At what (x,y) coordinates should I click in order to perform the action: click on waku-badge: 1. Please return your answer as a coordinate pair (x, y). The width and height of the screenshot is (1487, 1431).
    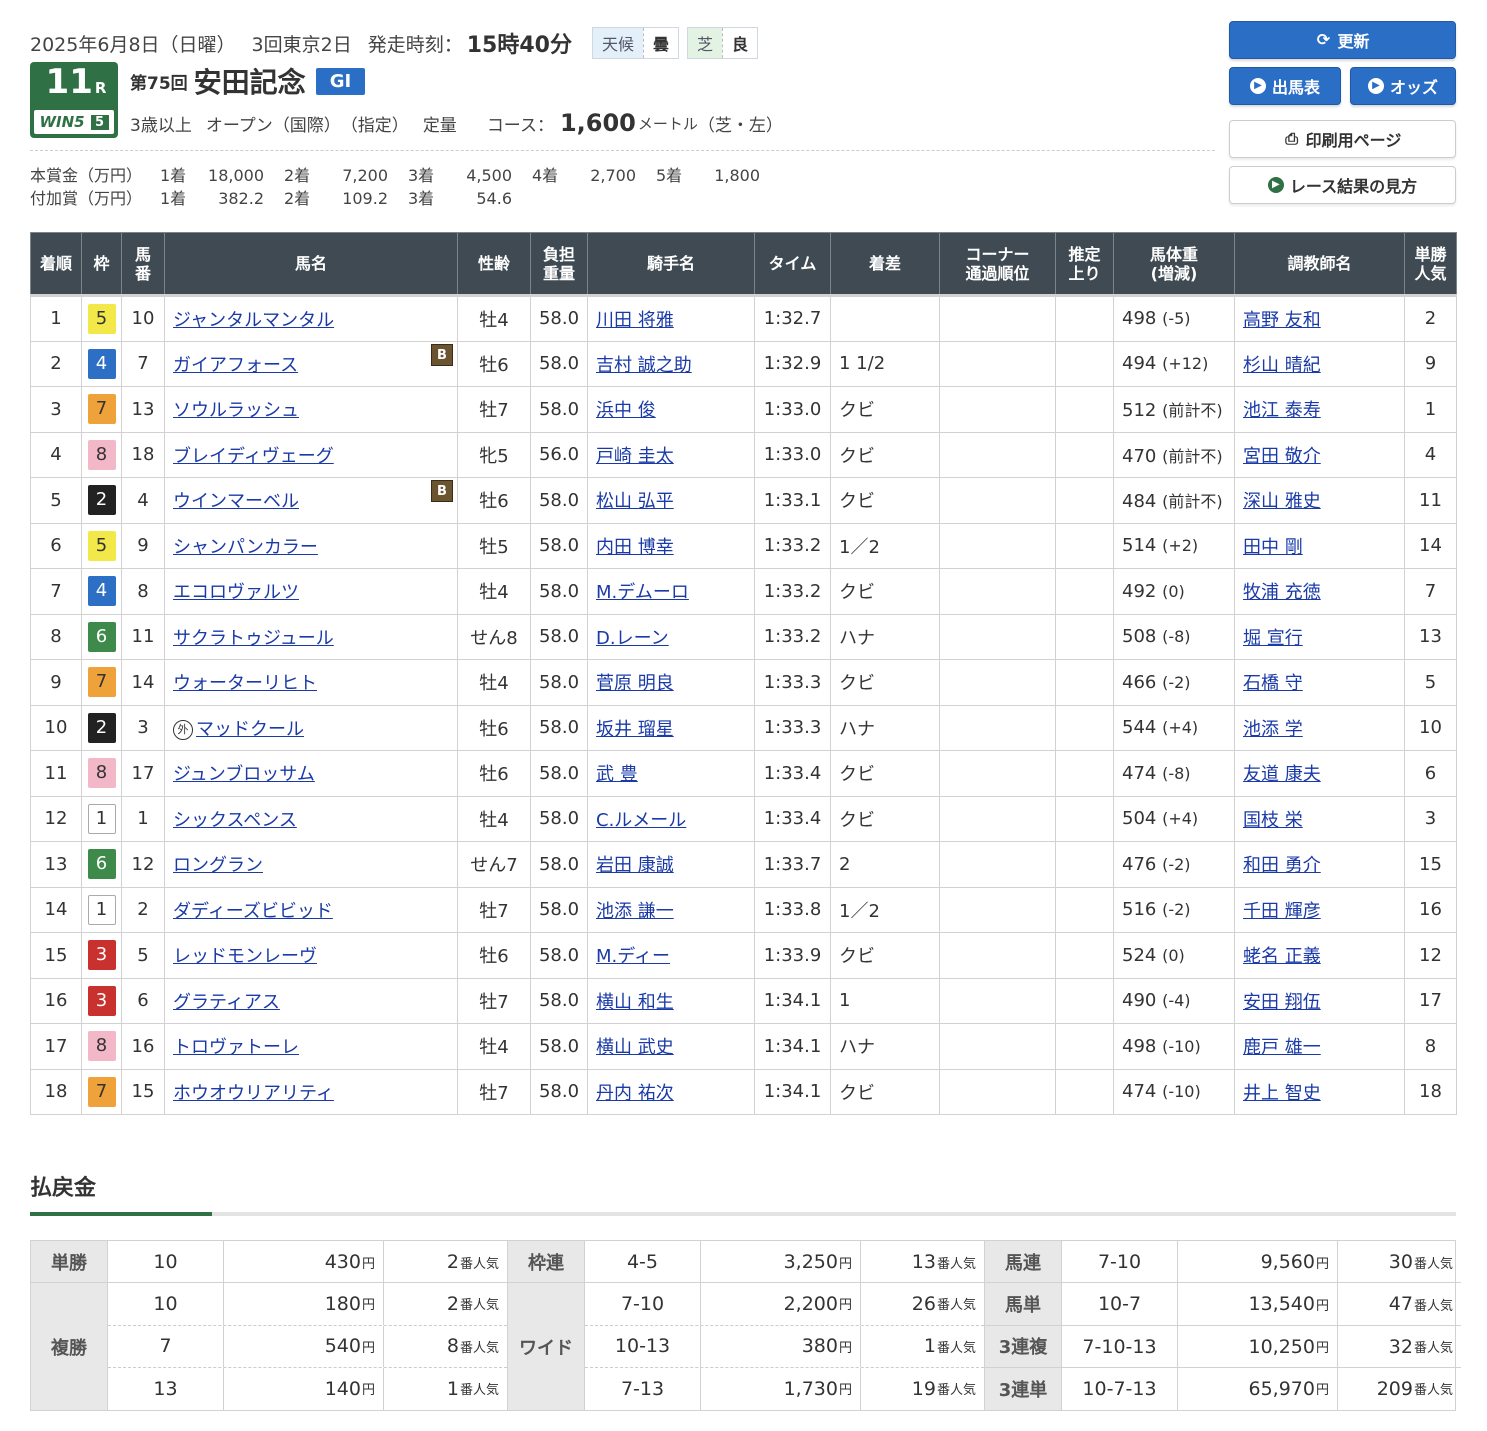
    Looking at the image, I should click on (101, 818).